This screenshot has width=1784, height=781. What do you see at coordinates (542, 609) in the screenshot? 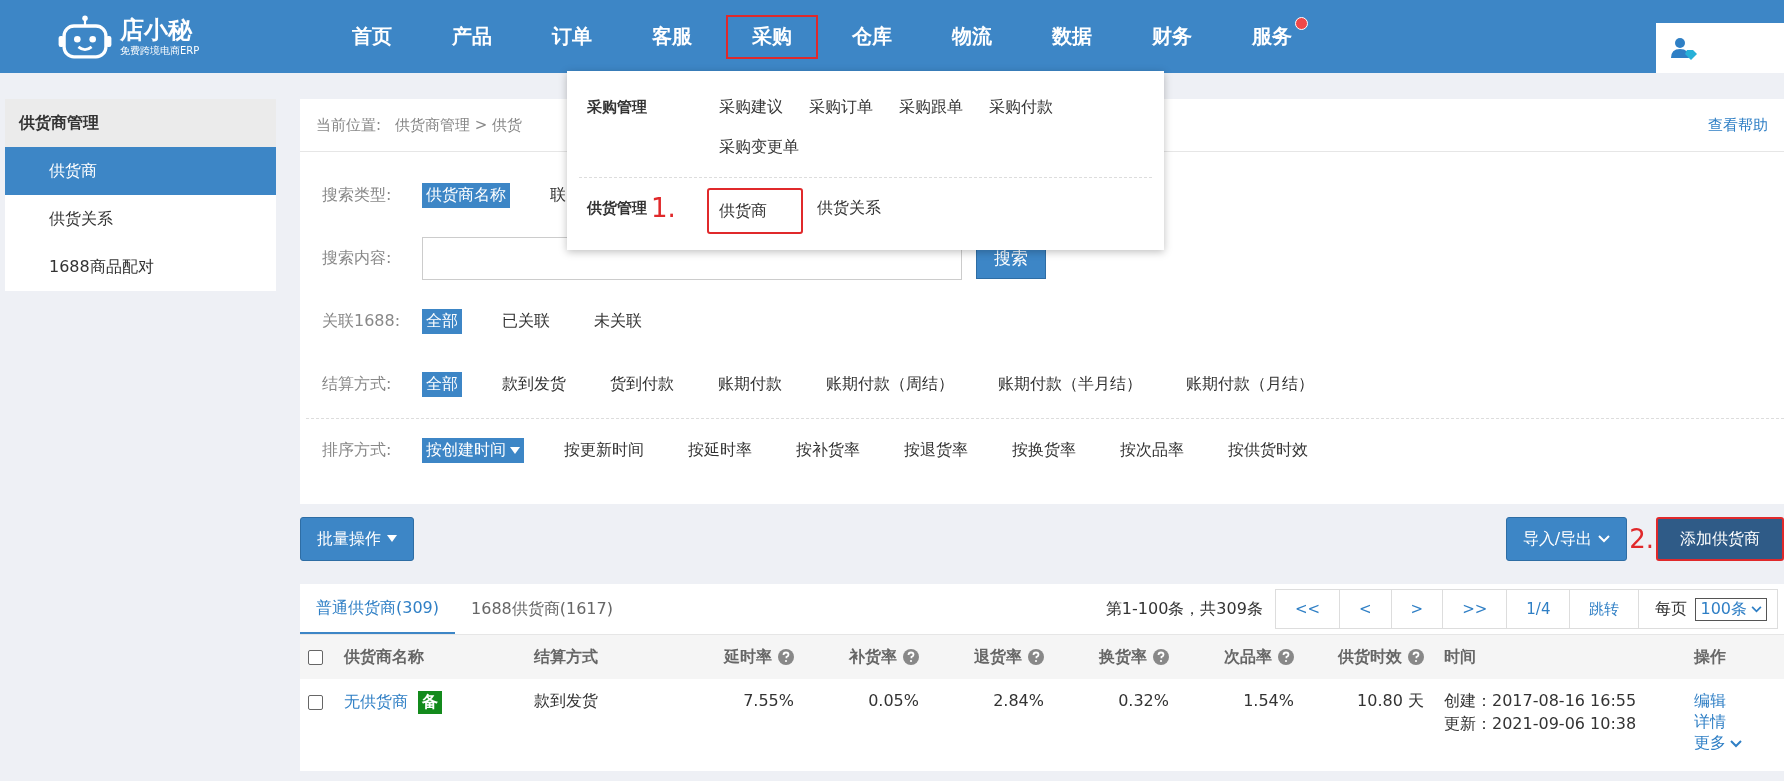
I see `tab: 1688供货商(1617)` at bounding box center [542, 609].